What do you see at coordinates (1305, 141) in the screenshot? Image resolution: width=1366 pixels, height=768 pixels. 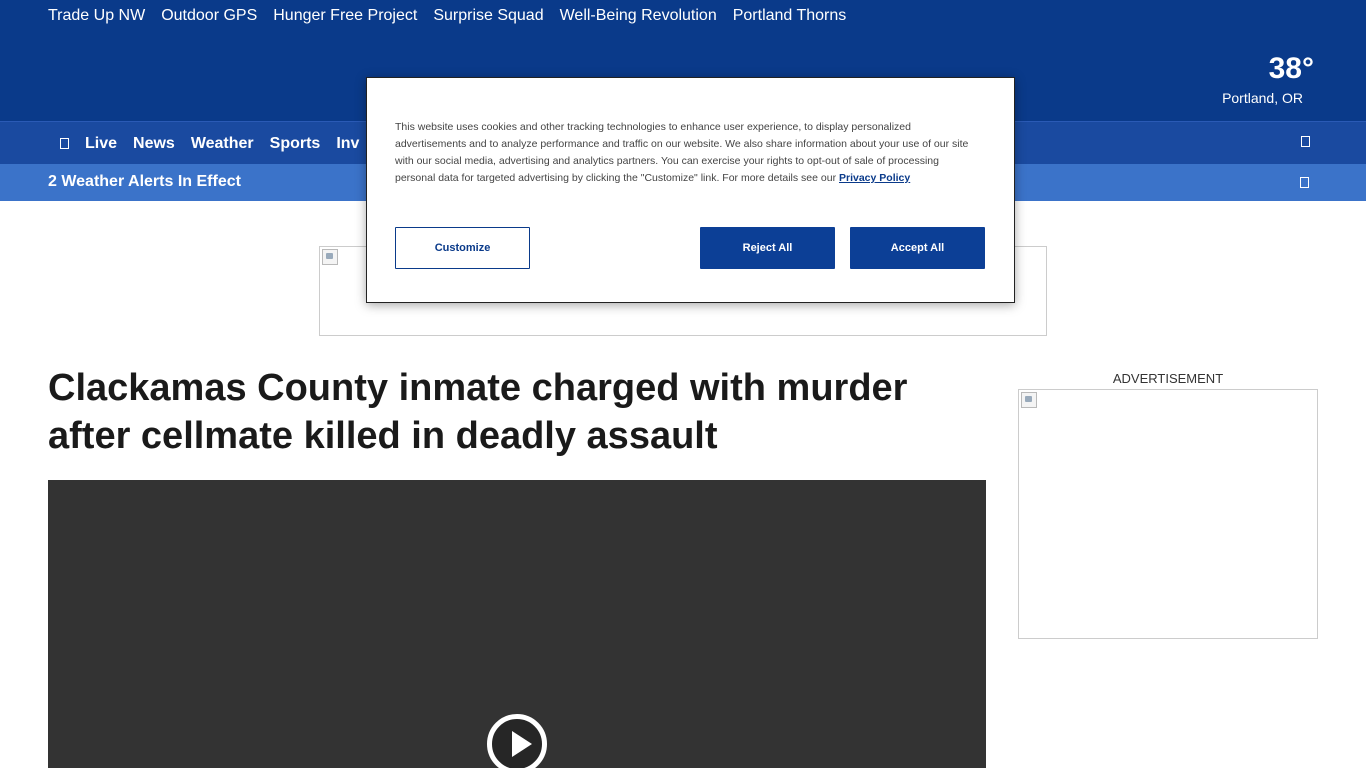 I see `search-icon` at bounding box center [1305, 141].